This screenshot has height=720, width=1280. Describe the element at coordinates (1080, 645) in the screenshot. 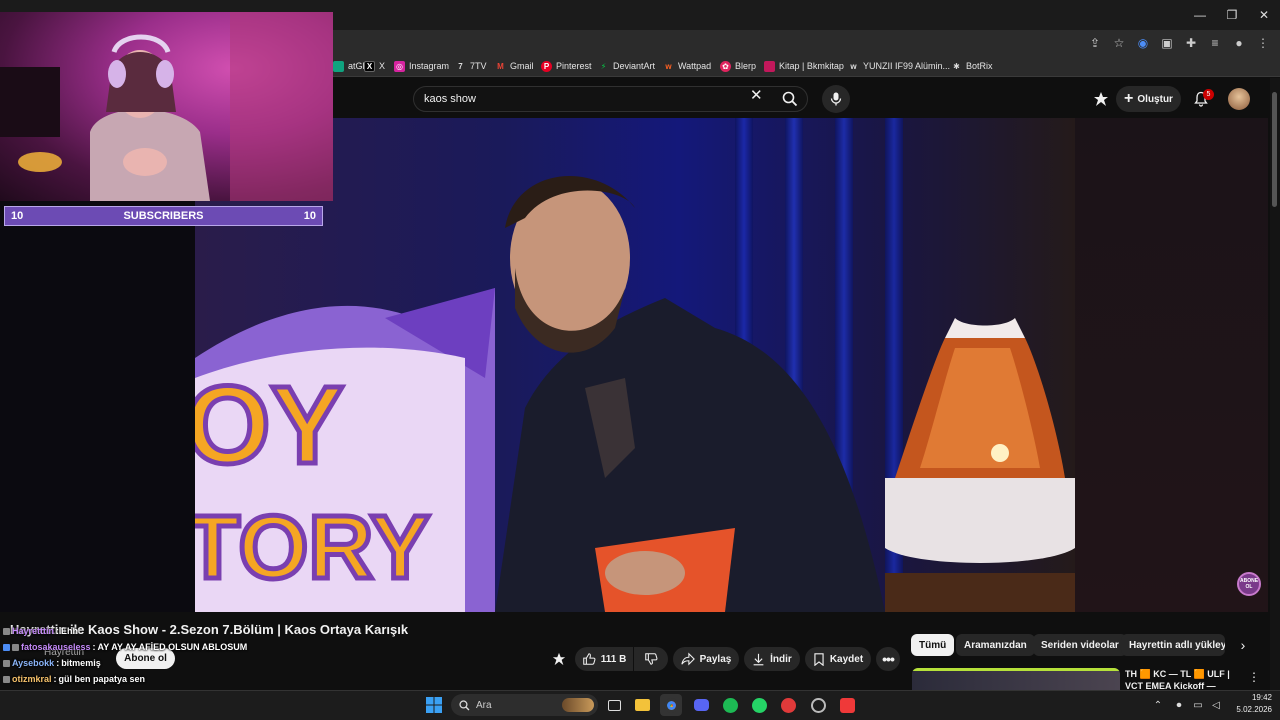

I see `chip-from-series: Seriden videolar` at that location.